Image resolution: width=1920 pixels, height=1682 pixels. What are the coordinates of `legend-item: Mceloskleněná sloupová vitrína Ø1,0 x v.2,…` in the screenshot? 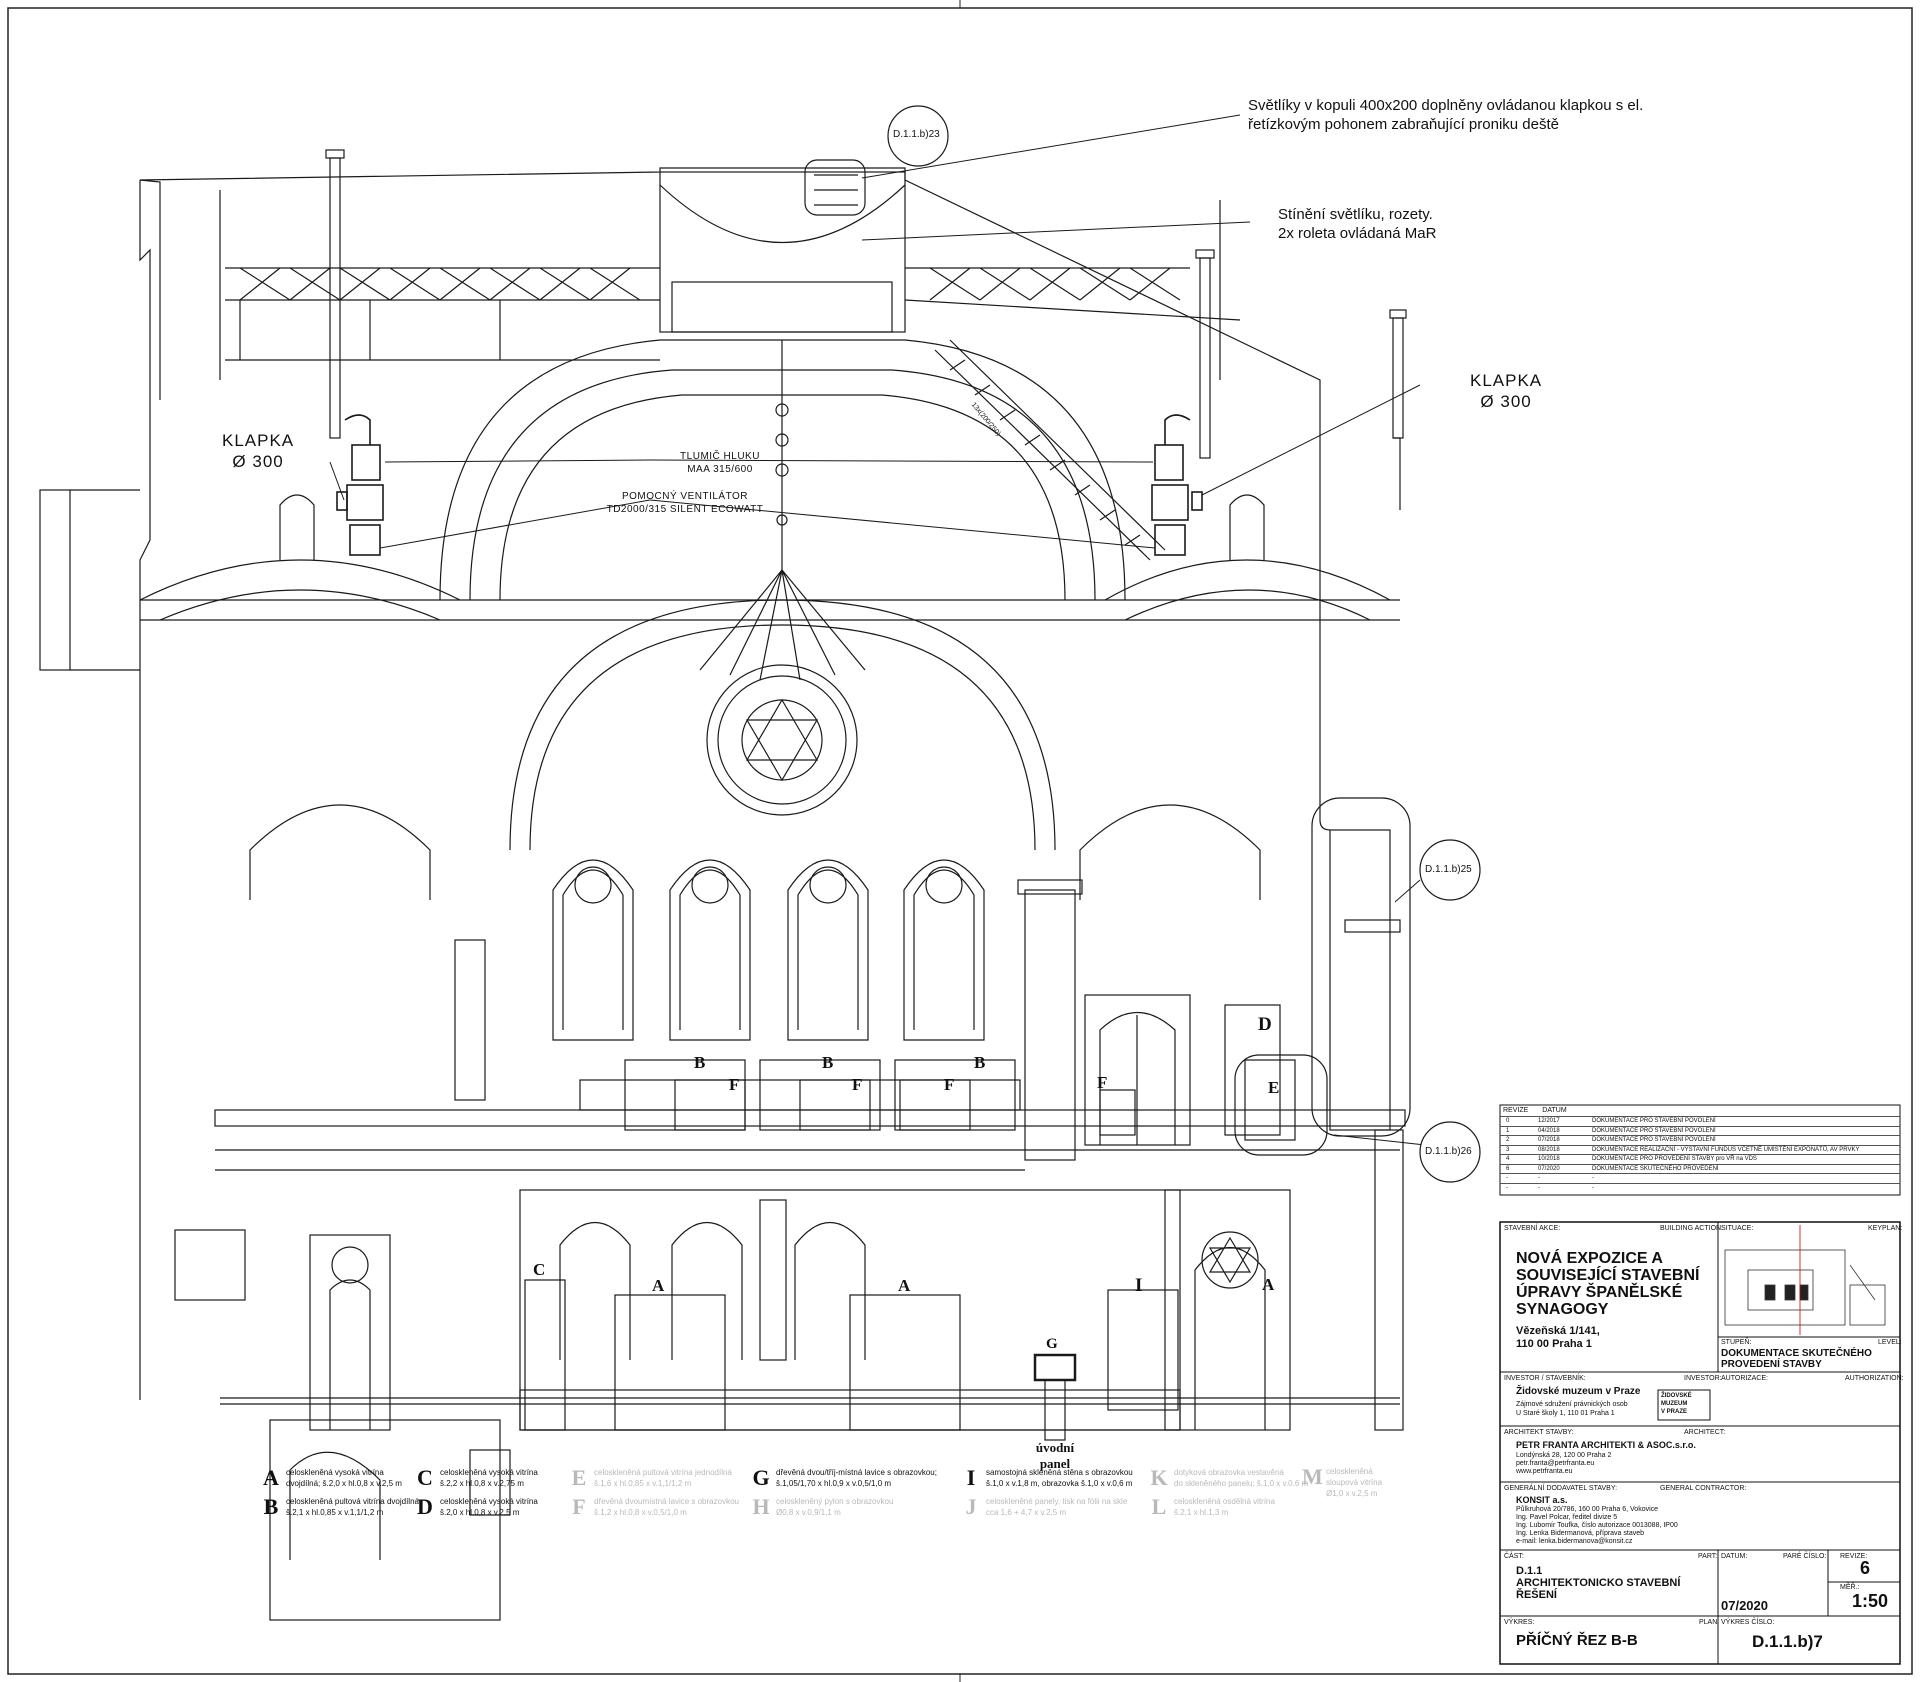 It's located at (1342, 1482).